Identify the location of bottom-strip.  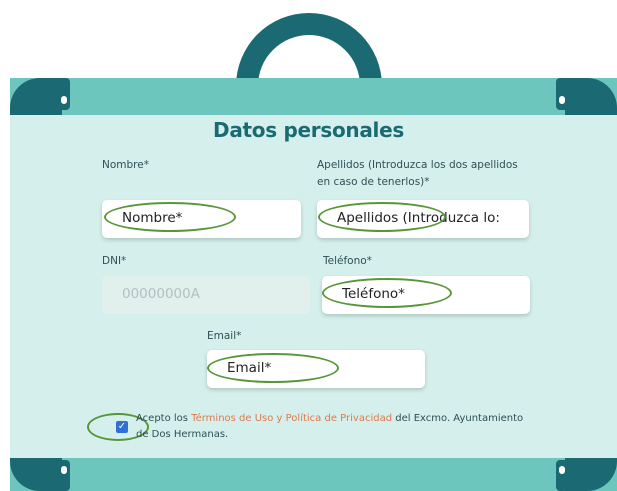
(313, 474).